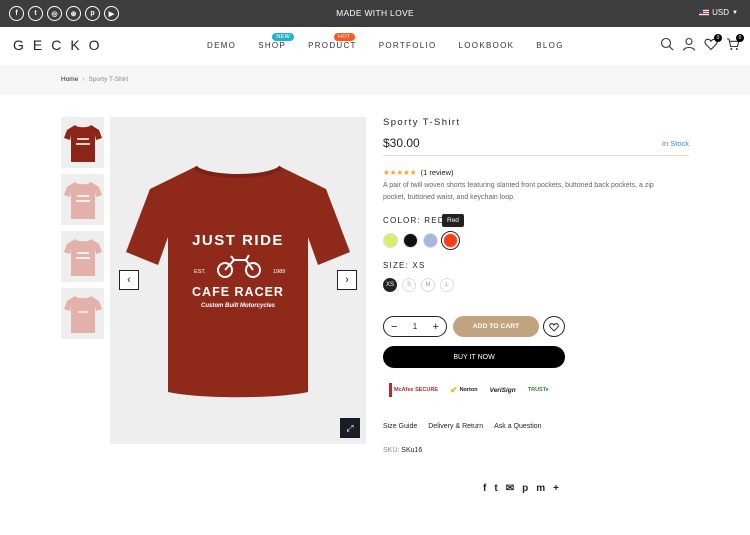 This screenshot has width=750, height=535. Describe the element at coordinates (404, 265) in the screenshot. I see `size-label: SIZE: XS` at that location.